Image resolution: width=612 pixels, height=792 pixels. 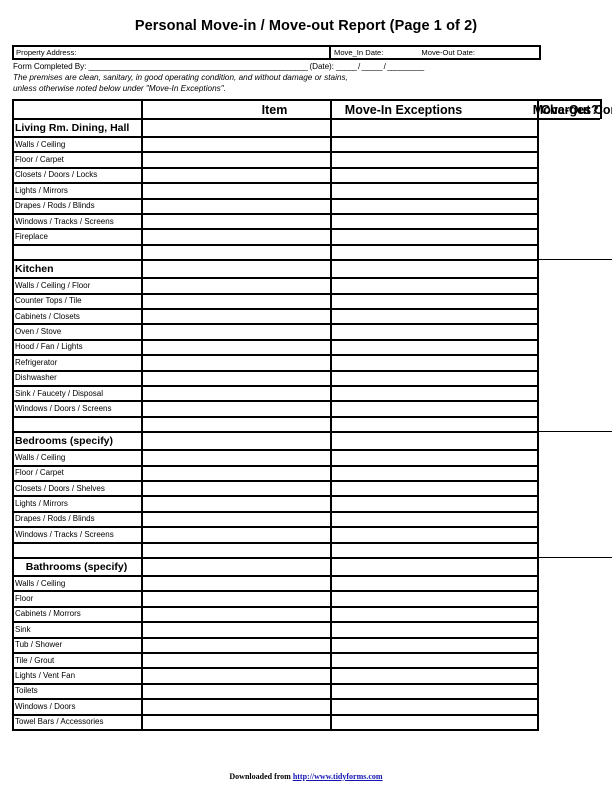 What do you see at coordinates (76, 441) in the screenshot?
I see `section-title-2: Bedrooms (specify)` at bounding box center [76, 441].